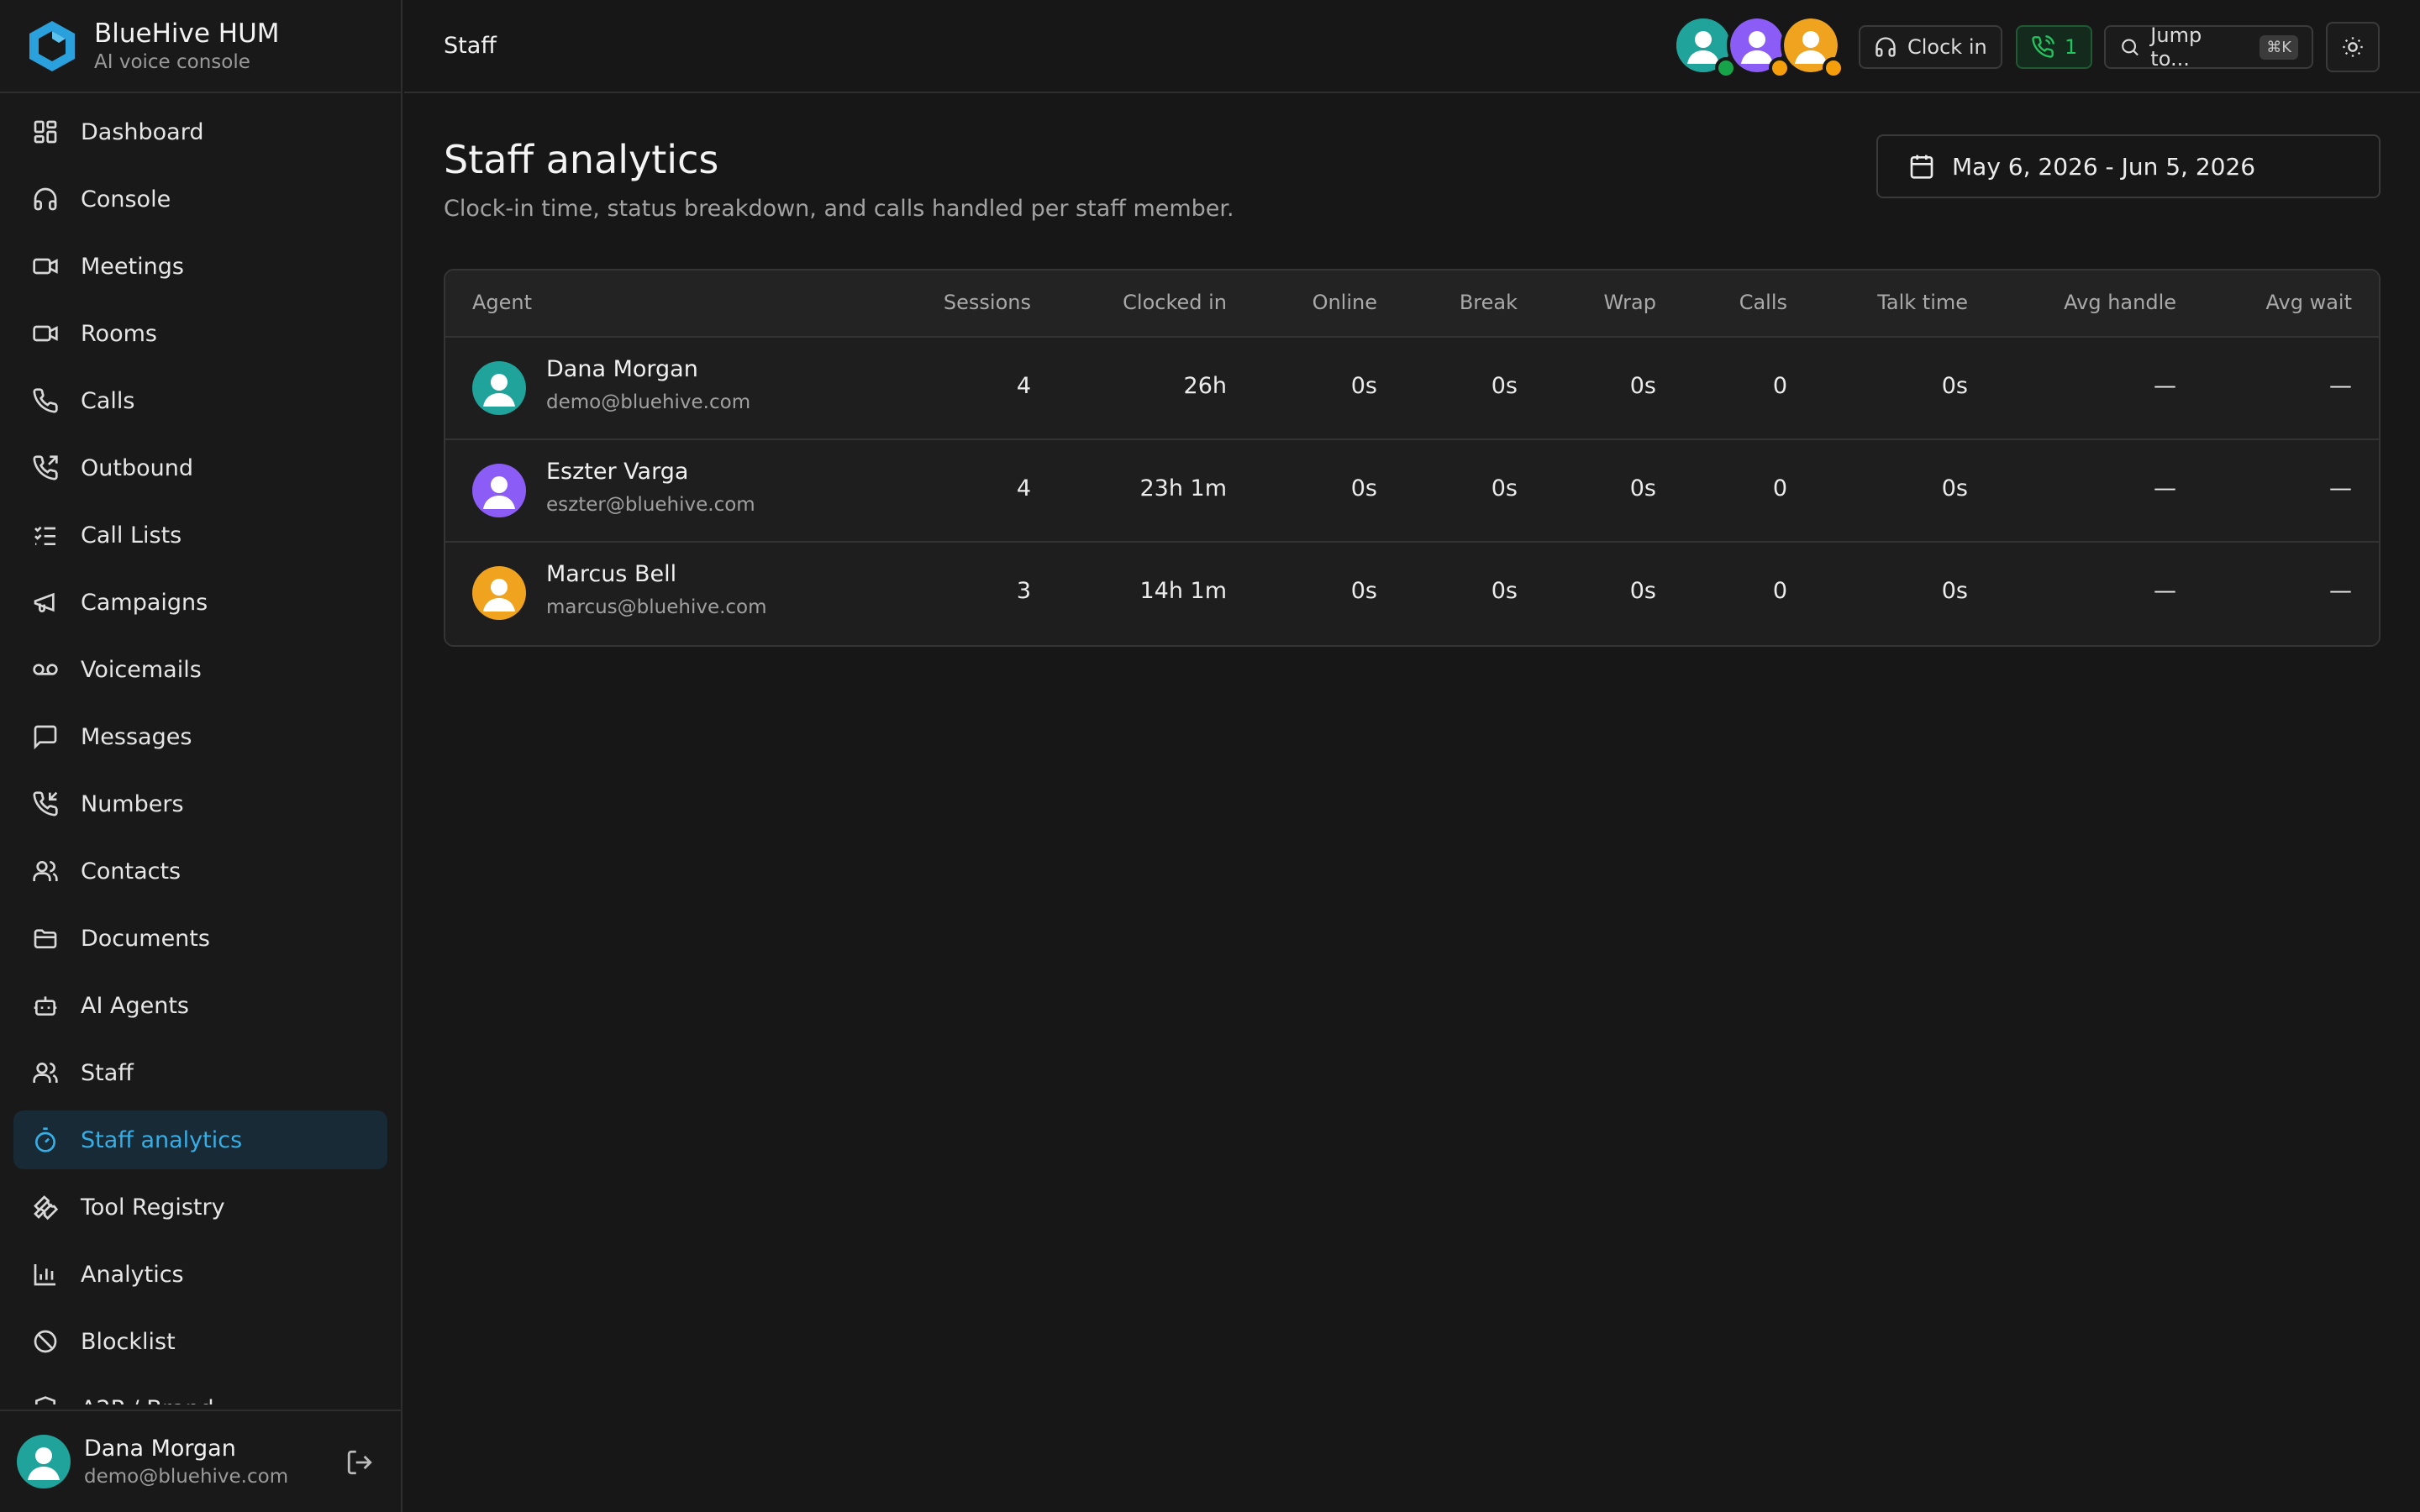 The image size is (2420, 1512). What do you see at coordinates (44, 535) in the screenshot?
I see `list-checks-icon` at bounding box center [44, 535].